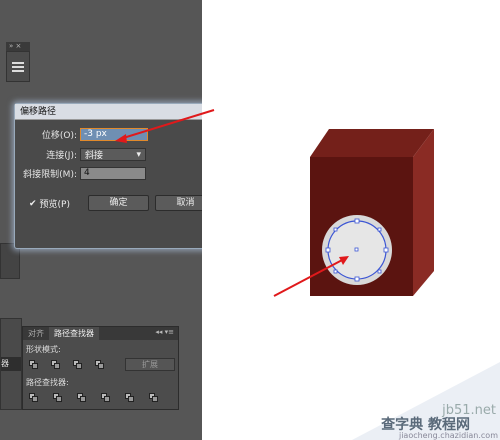 The width and height of the screenshot is (500, 440). Describe the element at coordinates (423, 212) in the screenshot. I see `box-side` at that location.